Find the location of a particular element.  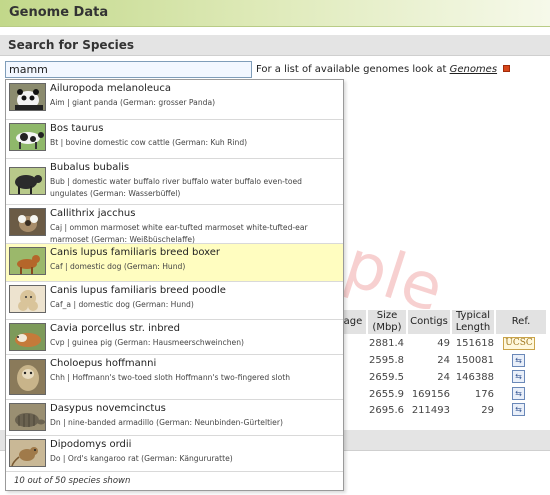

cell-size: 2659.5 is located at coordinates (386, 377).